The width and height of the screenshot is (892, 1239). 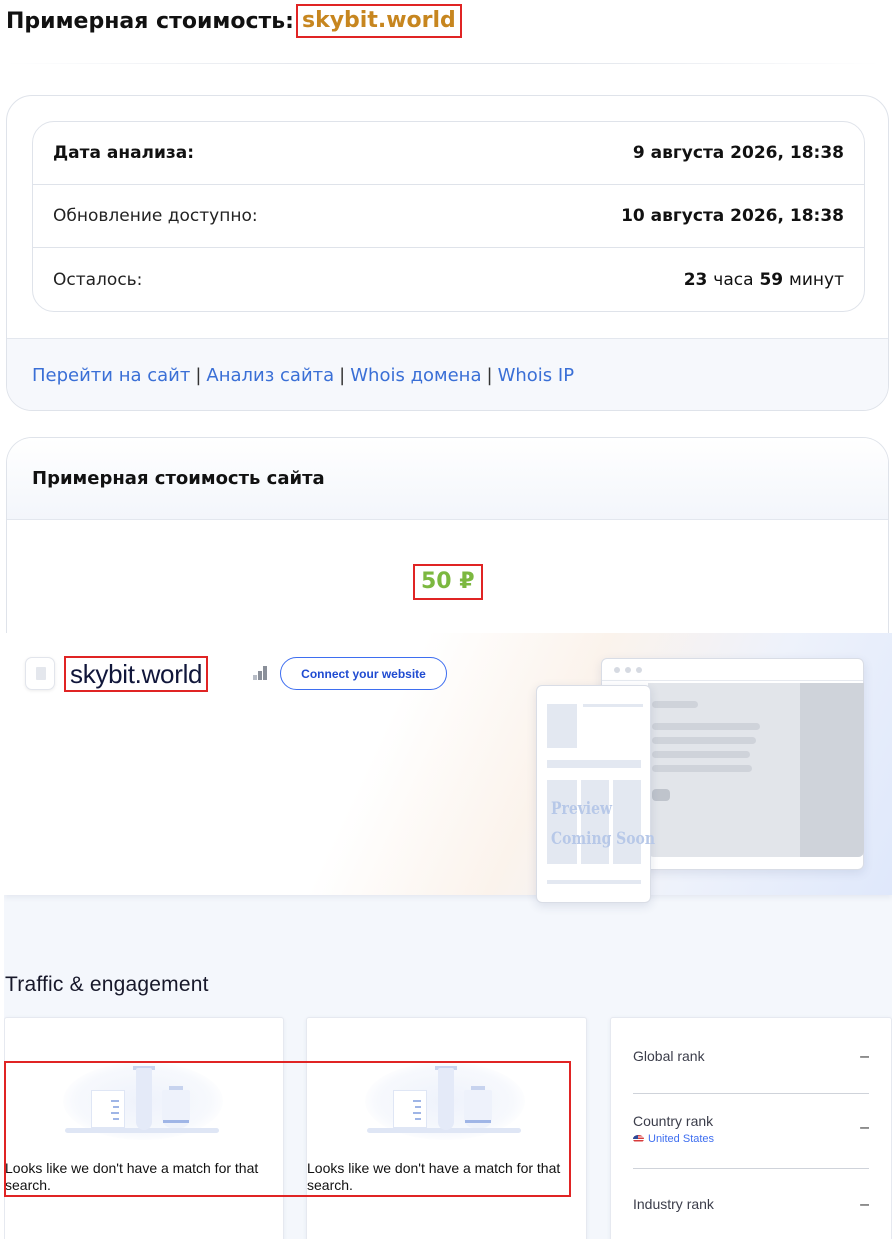 I want to click on country-rank-value: –, so click(x=864, y=1127).